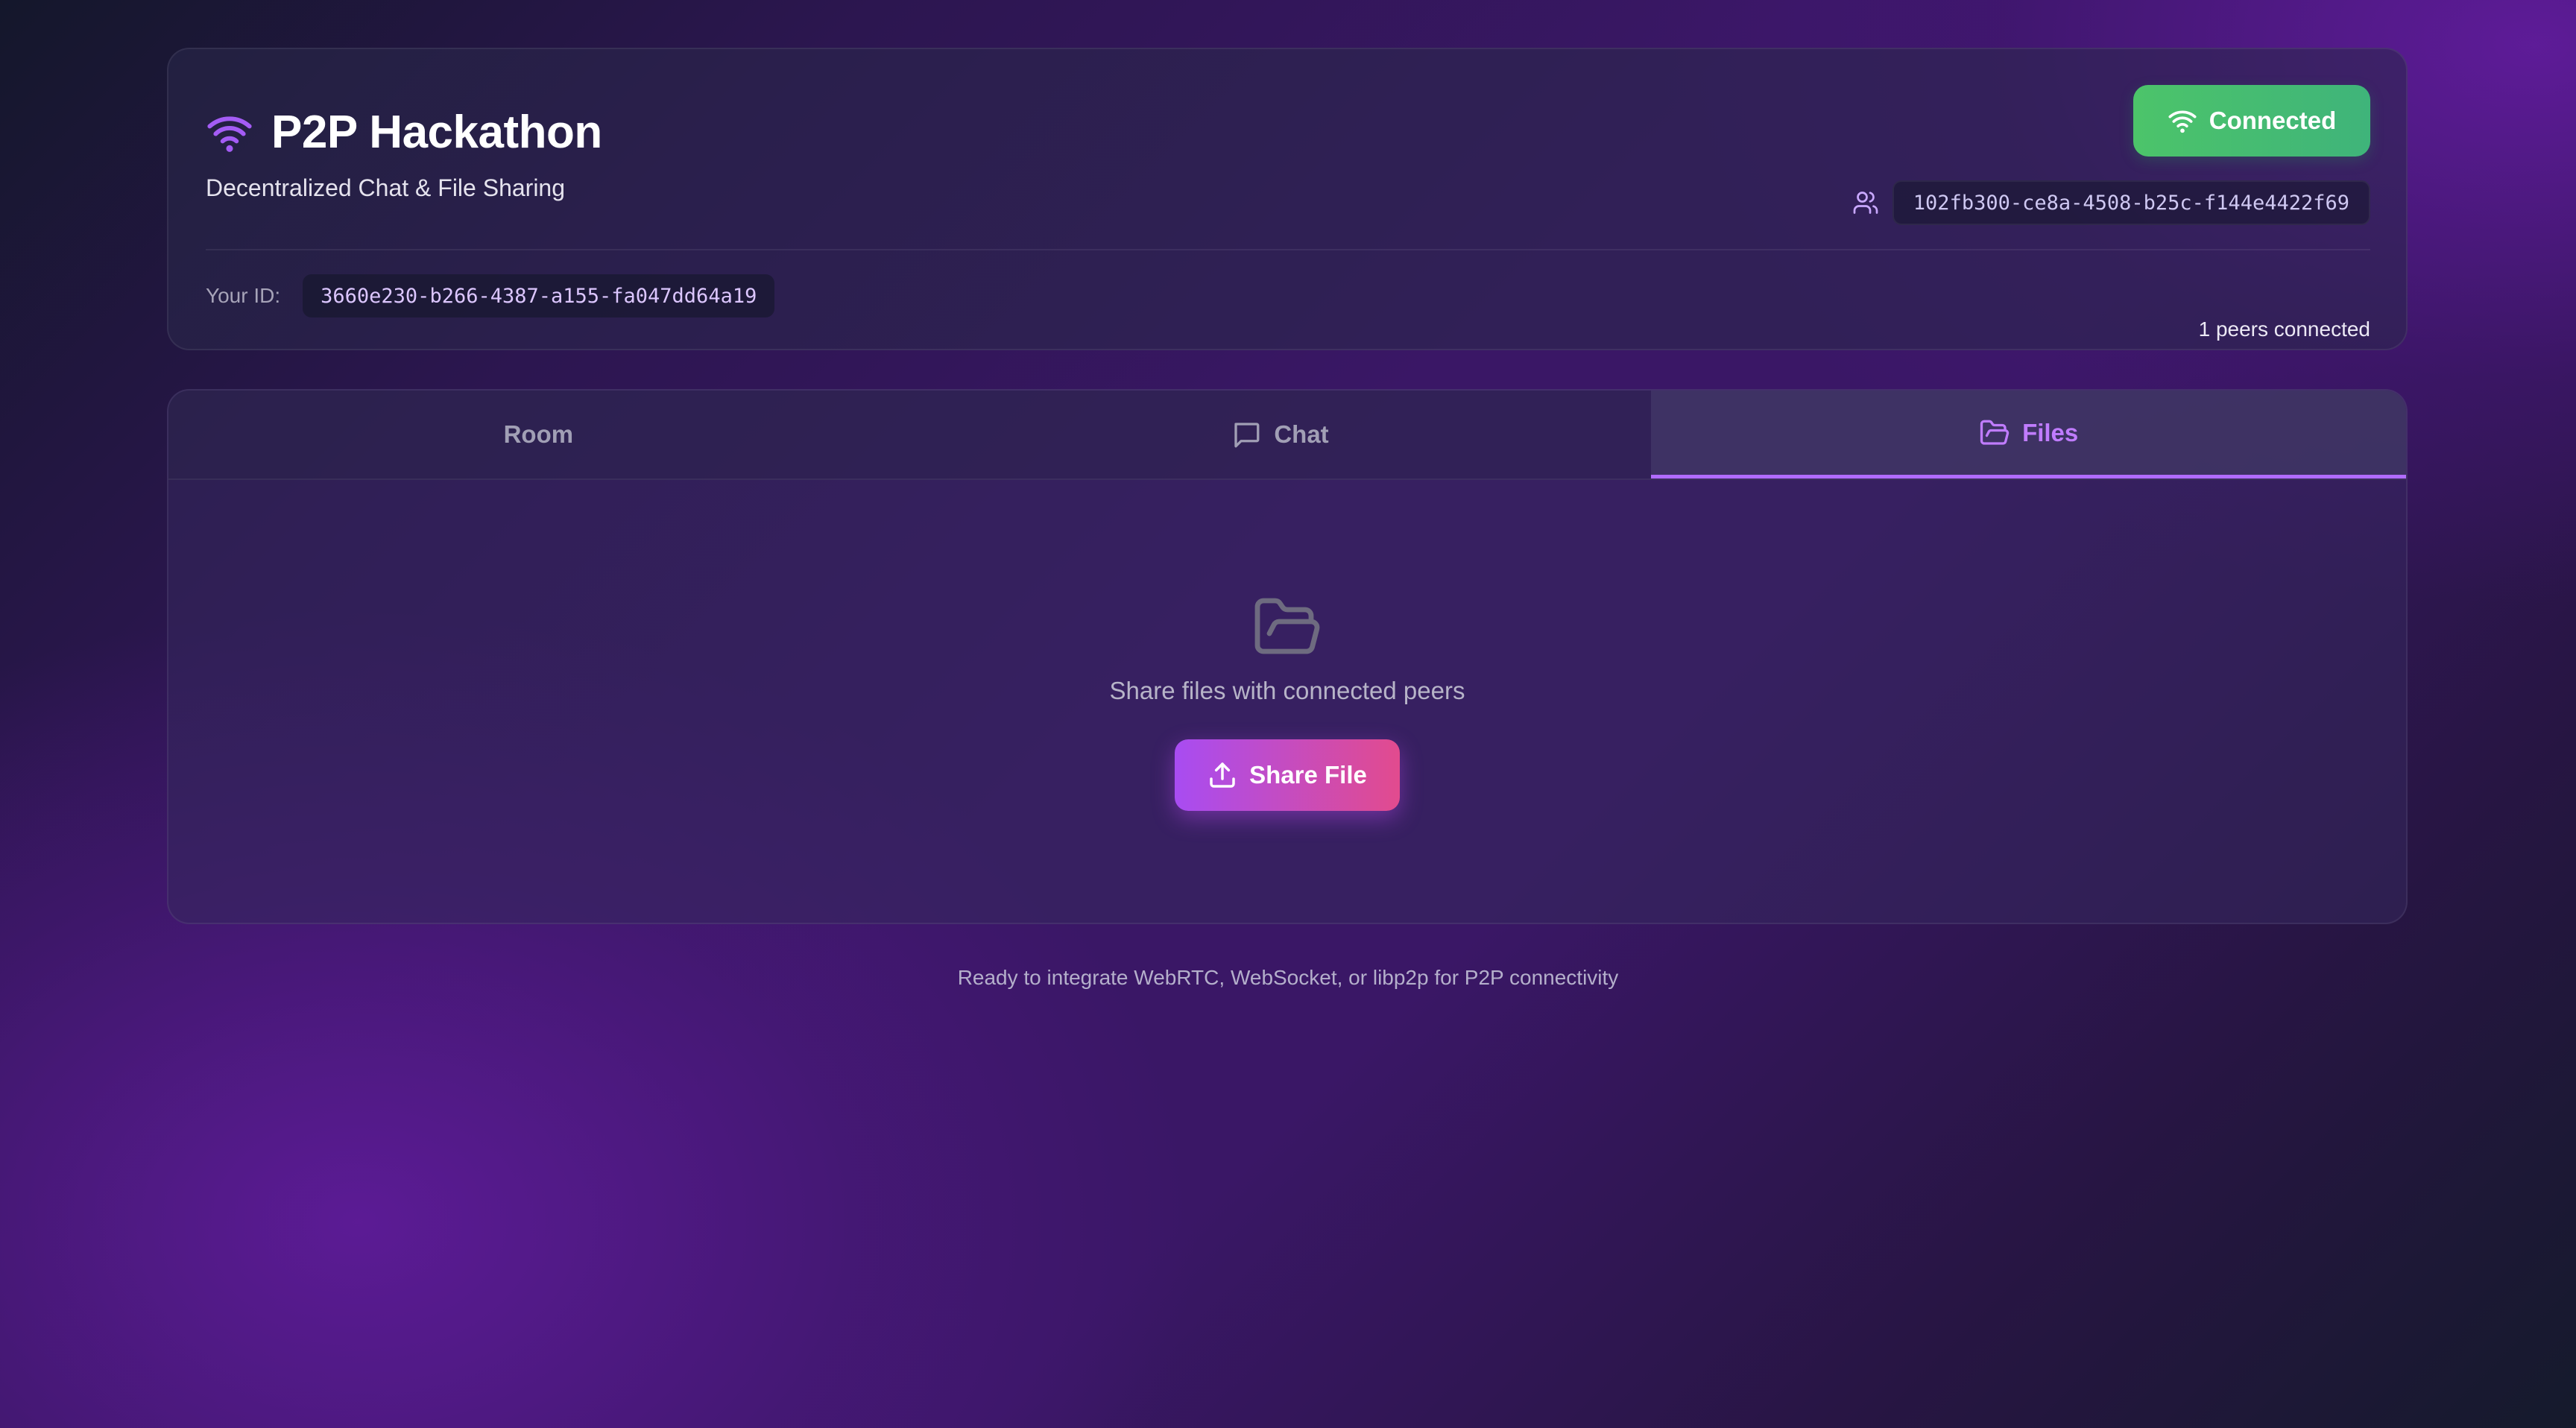 The height and width of the screenshot is (1428, 2576). What do you see at coordinates (2050, 432) in the screenshot?
I see `tab-files-label: Files` at bounding box center [2050, 432].